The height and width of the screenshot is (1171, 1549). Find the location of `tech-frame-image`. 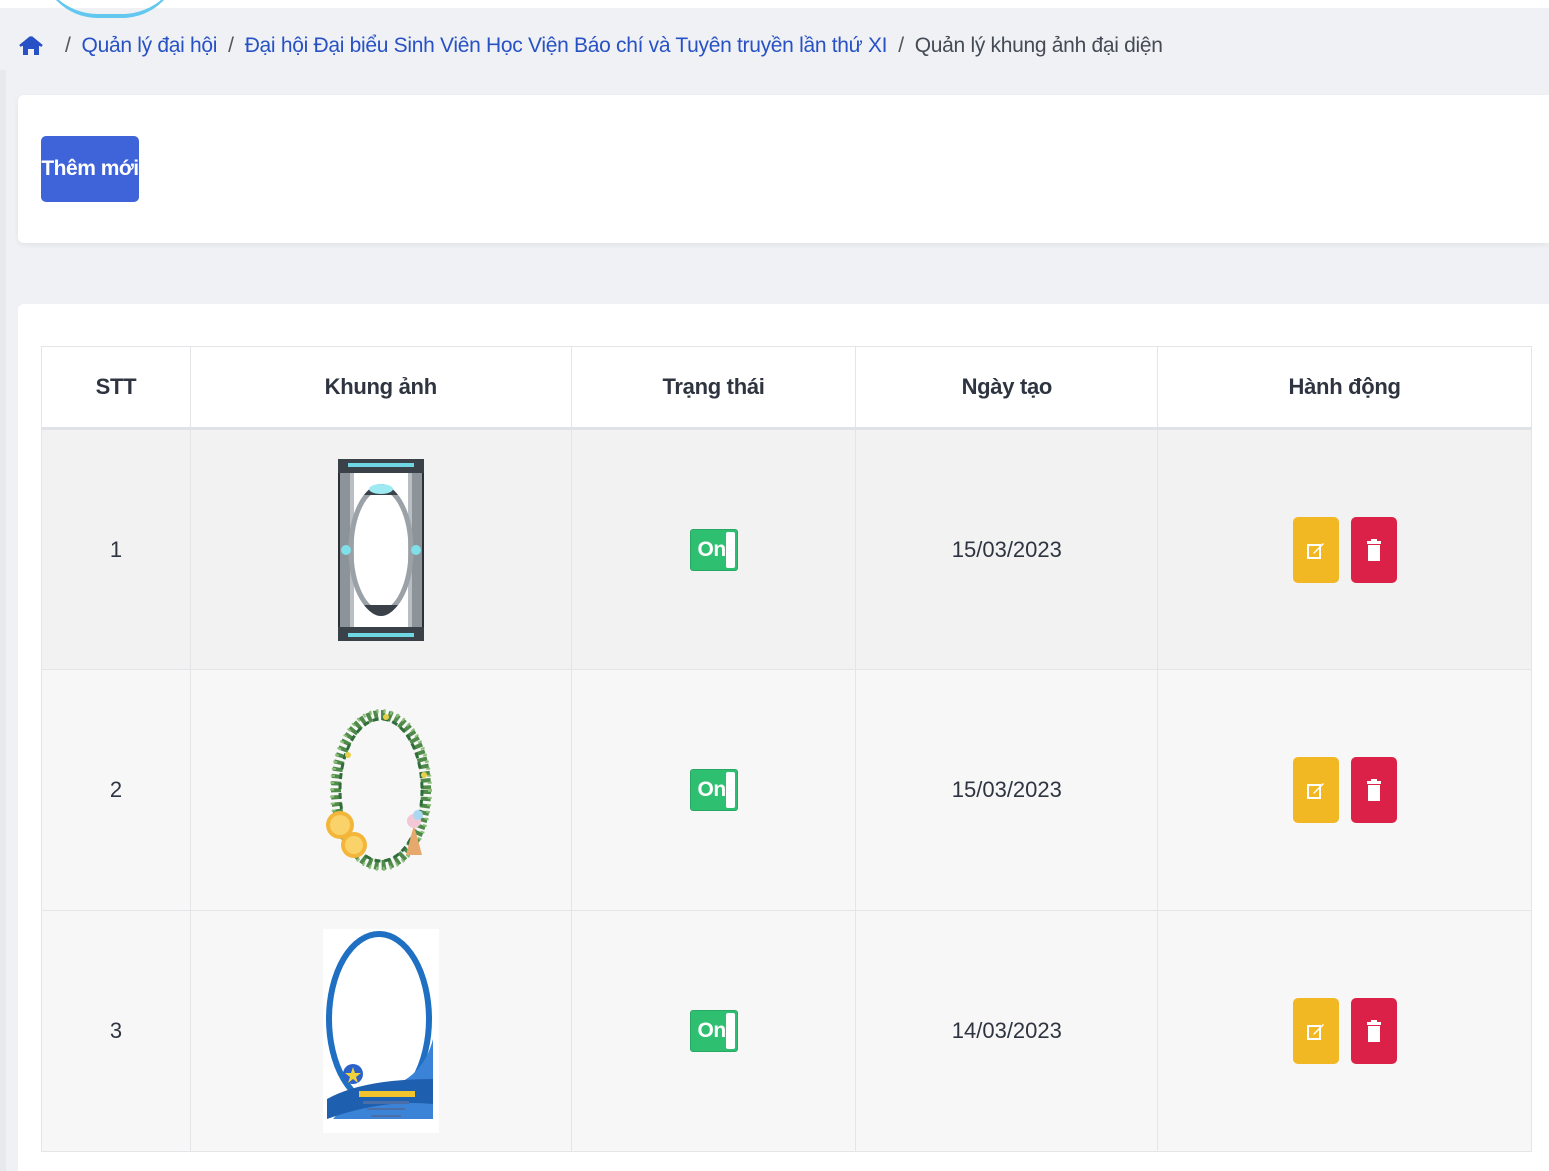

tech-frame-image is located at coordinates (380, 549).